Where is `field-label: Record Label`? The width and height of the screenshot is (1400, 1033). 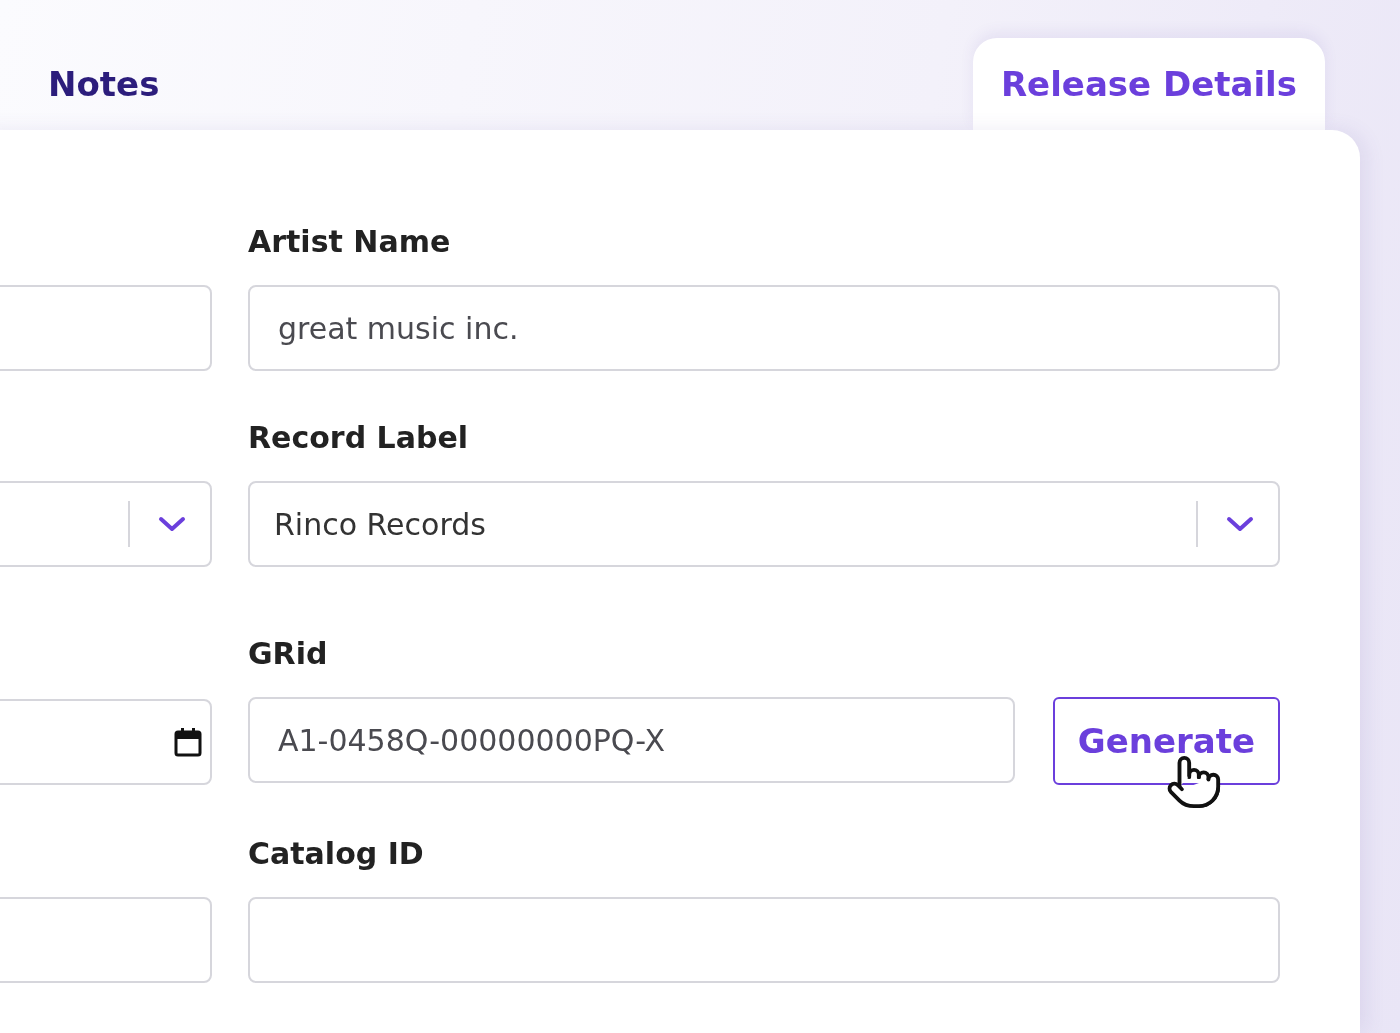
field-label: Record Label is located at coordinates (359, 438).